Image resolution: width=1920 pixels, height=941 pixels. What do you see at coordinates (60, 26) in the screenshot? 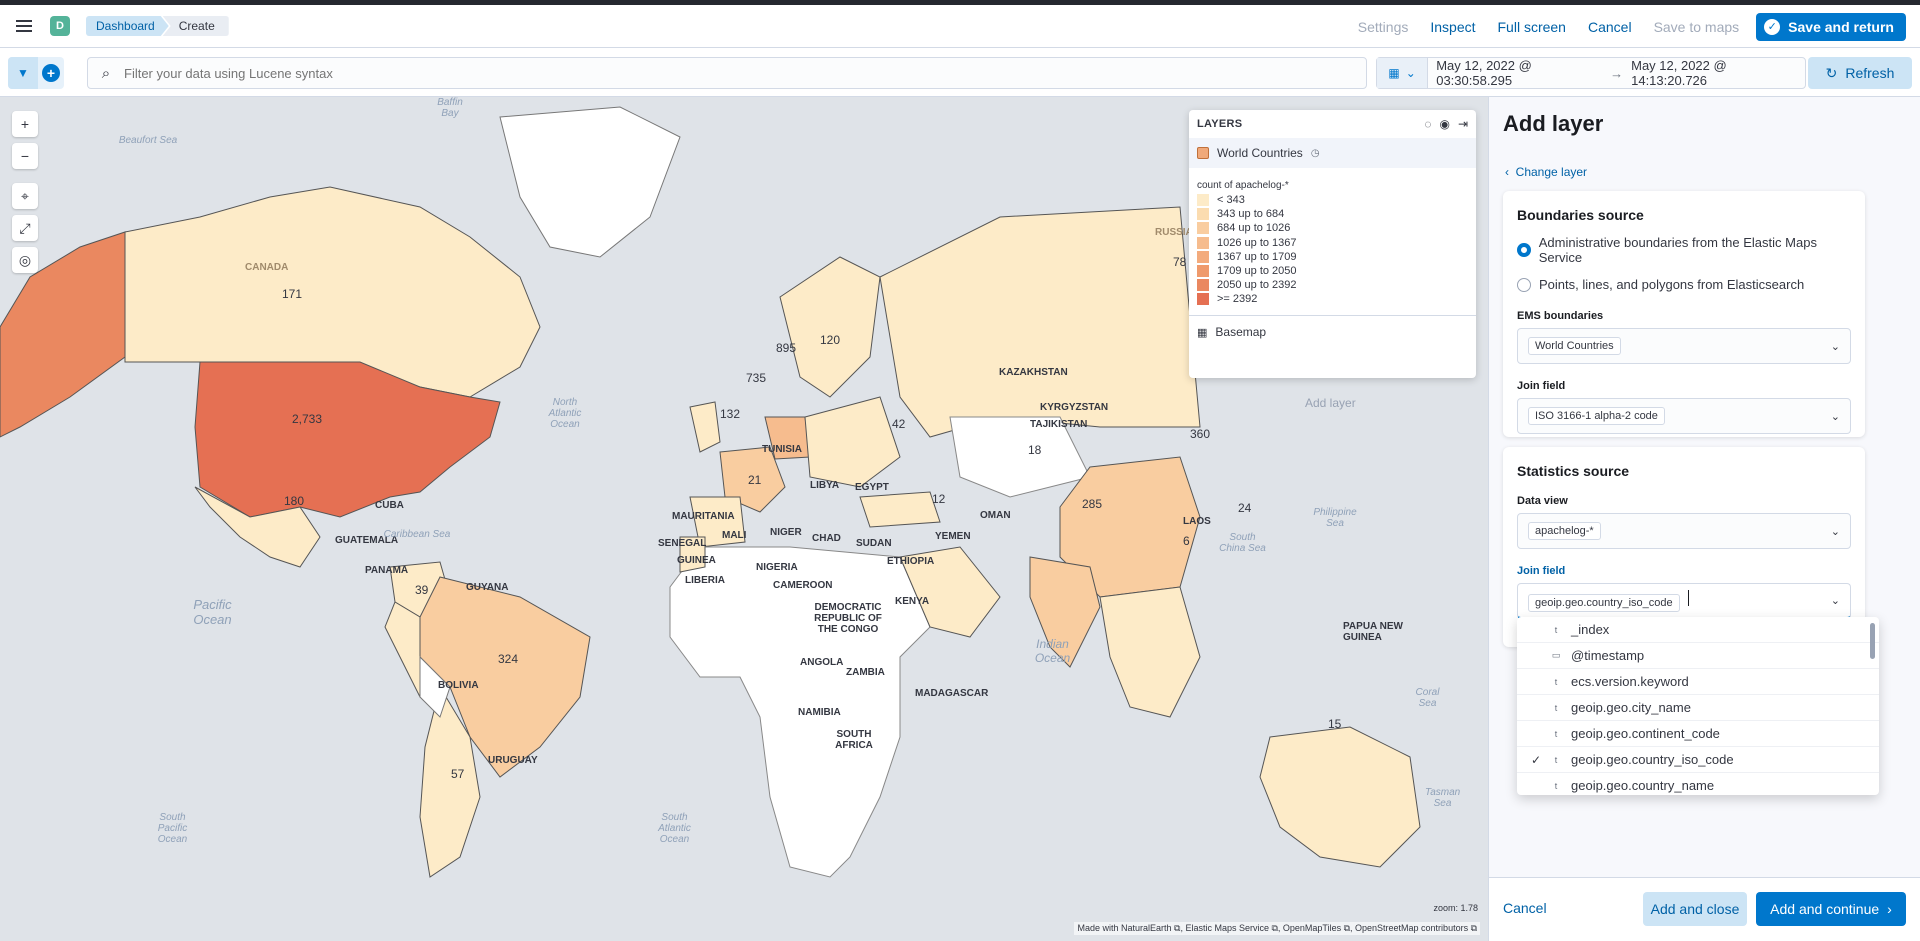
I see `space-avatar: D` at bounding box center [60, 26].